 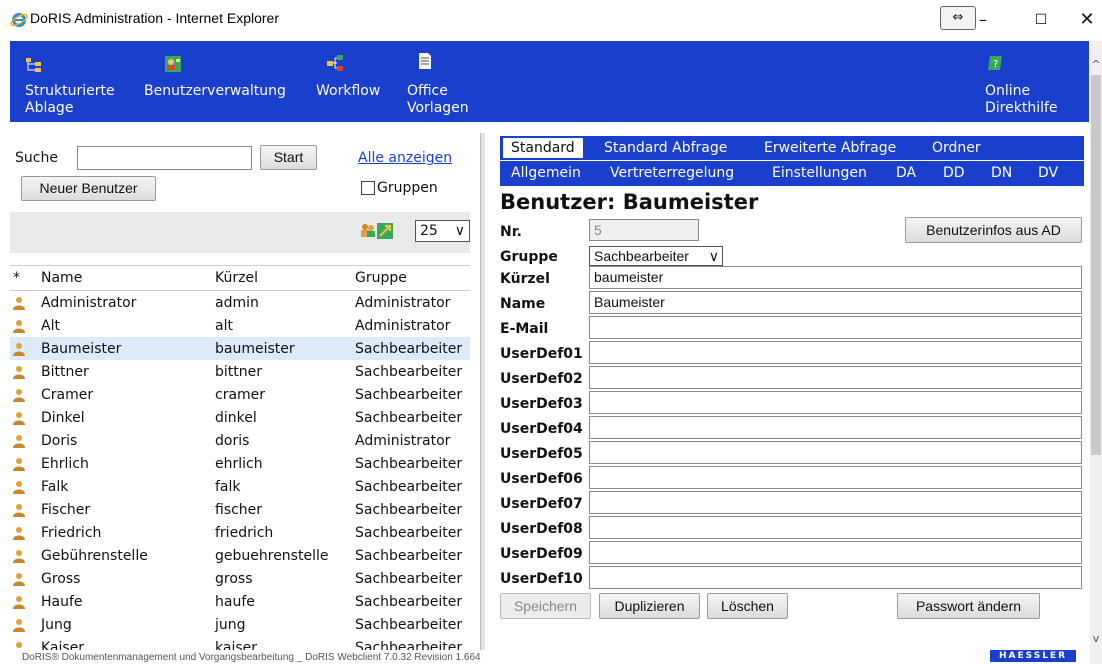 What do you see at coordinates (215, 91) in the screenshot?
I see `nav-label: Benutzerverwaltung` at bounding box center [215, 91].